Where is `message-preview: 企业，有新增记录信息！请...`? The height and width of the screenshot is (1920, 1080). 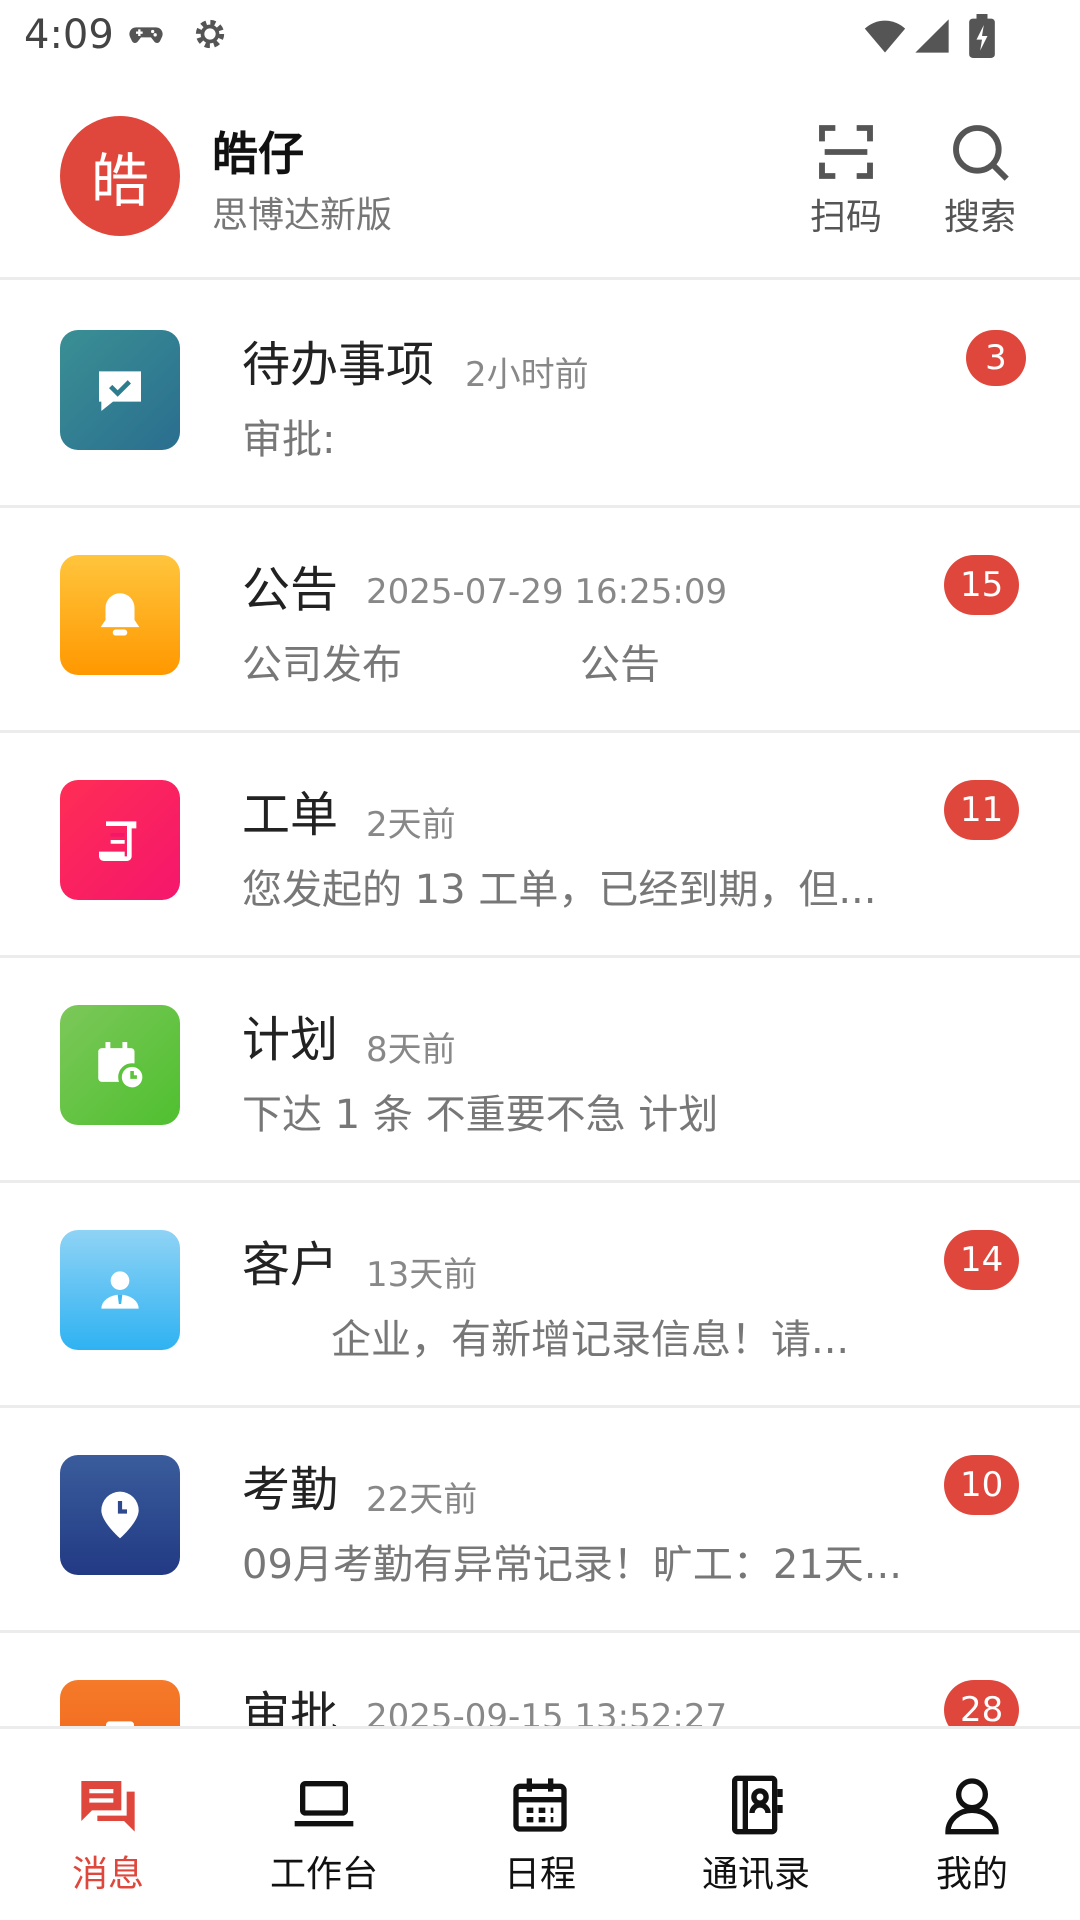
message-preview: 企业，有新增记录信息！请... is located at coordinates (546, 1340).